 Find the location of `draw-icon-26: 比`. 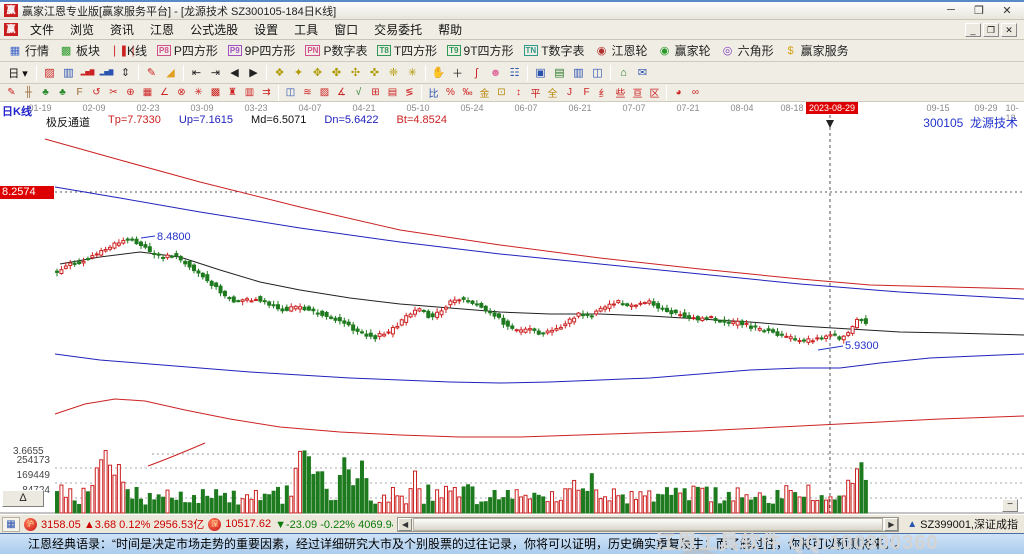

draw-icon-26: 比 is located at coordinates (433, 92).